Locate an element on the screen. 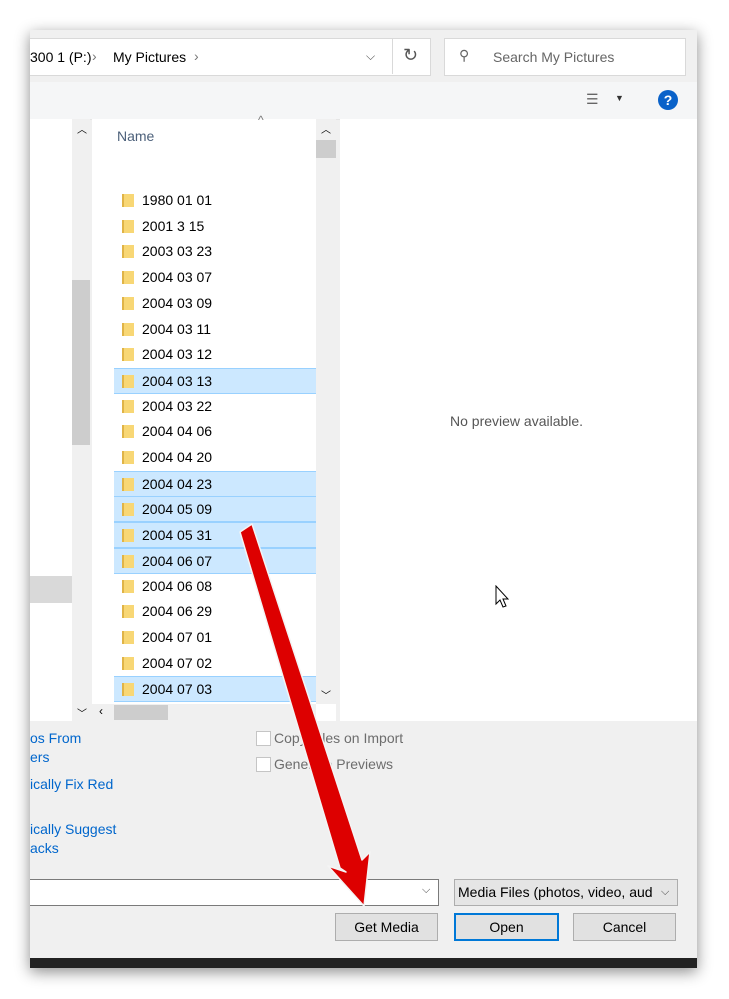 The height and width of the screenshot is (999, 729). annotation-arrow is located at coordinates (305, 715).